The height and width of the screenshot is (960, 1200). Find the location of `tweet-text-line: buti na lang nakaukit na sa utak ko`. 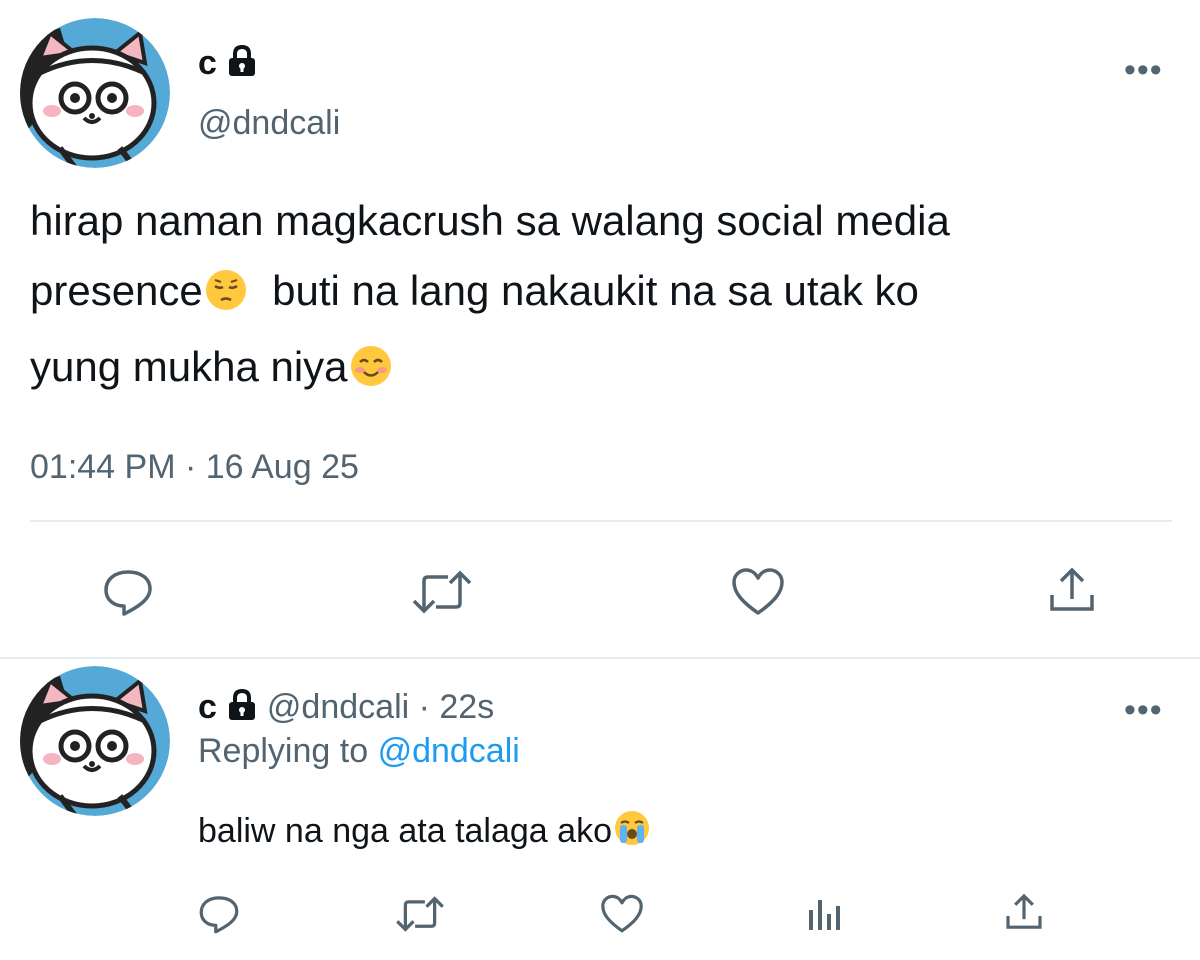

tweet-text-line: buti na lang nakaukit na sa utak ko is located at coordinates (595, 290).